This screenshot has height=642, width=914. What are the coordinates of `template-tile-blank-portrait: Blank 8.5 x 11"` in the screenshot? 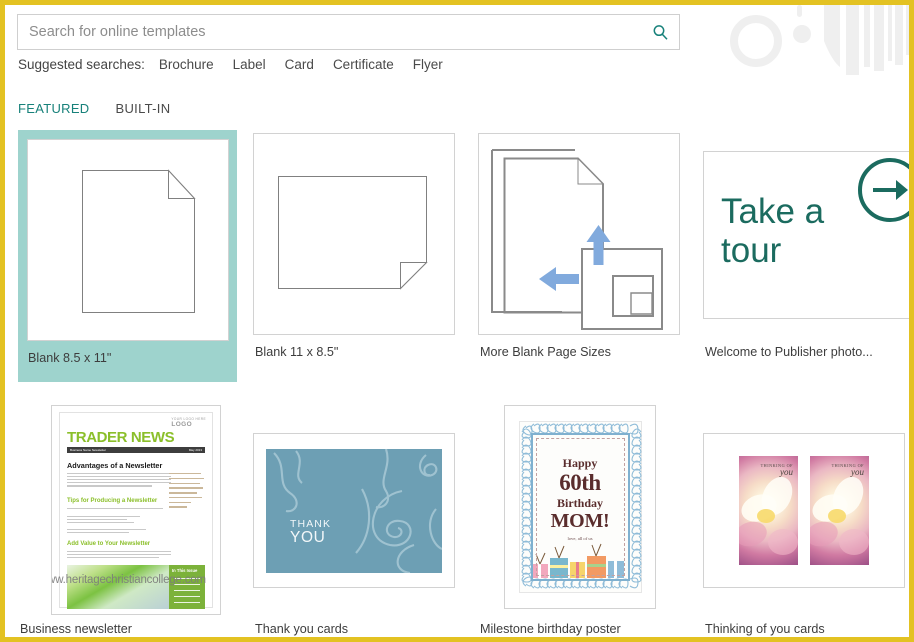 It's located at (127, 256).